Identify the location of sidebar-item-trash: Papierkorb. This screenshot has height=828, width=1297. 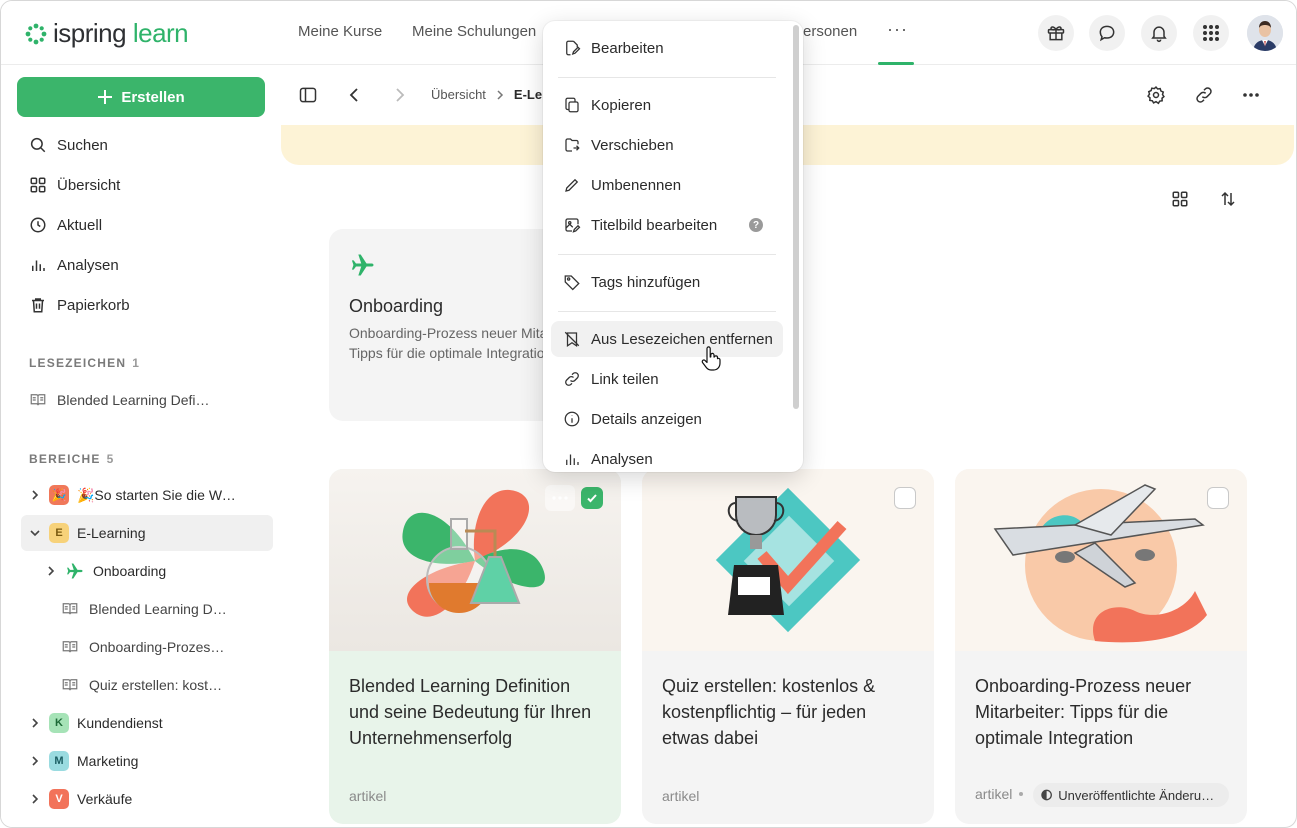
(79, 305).